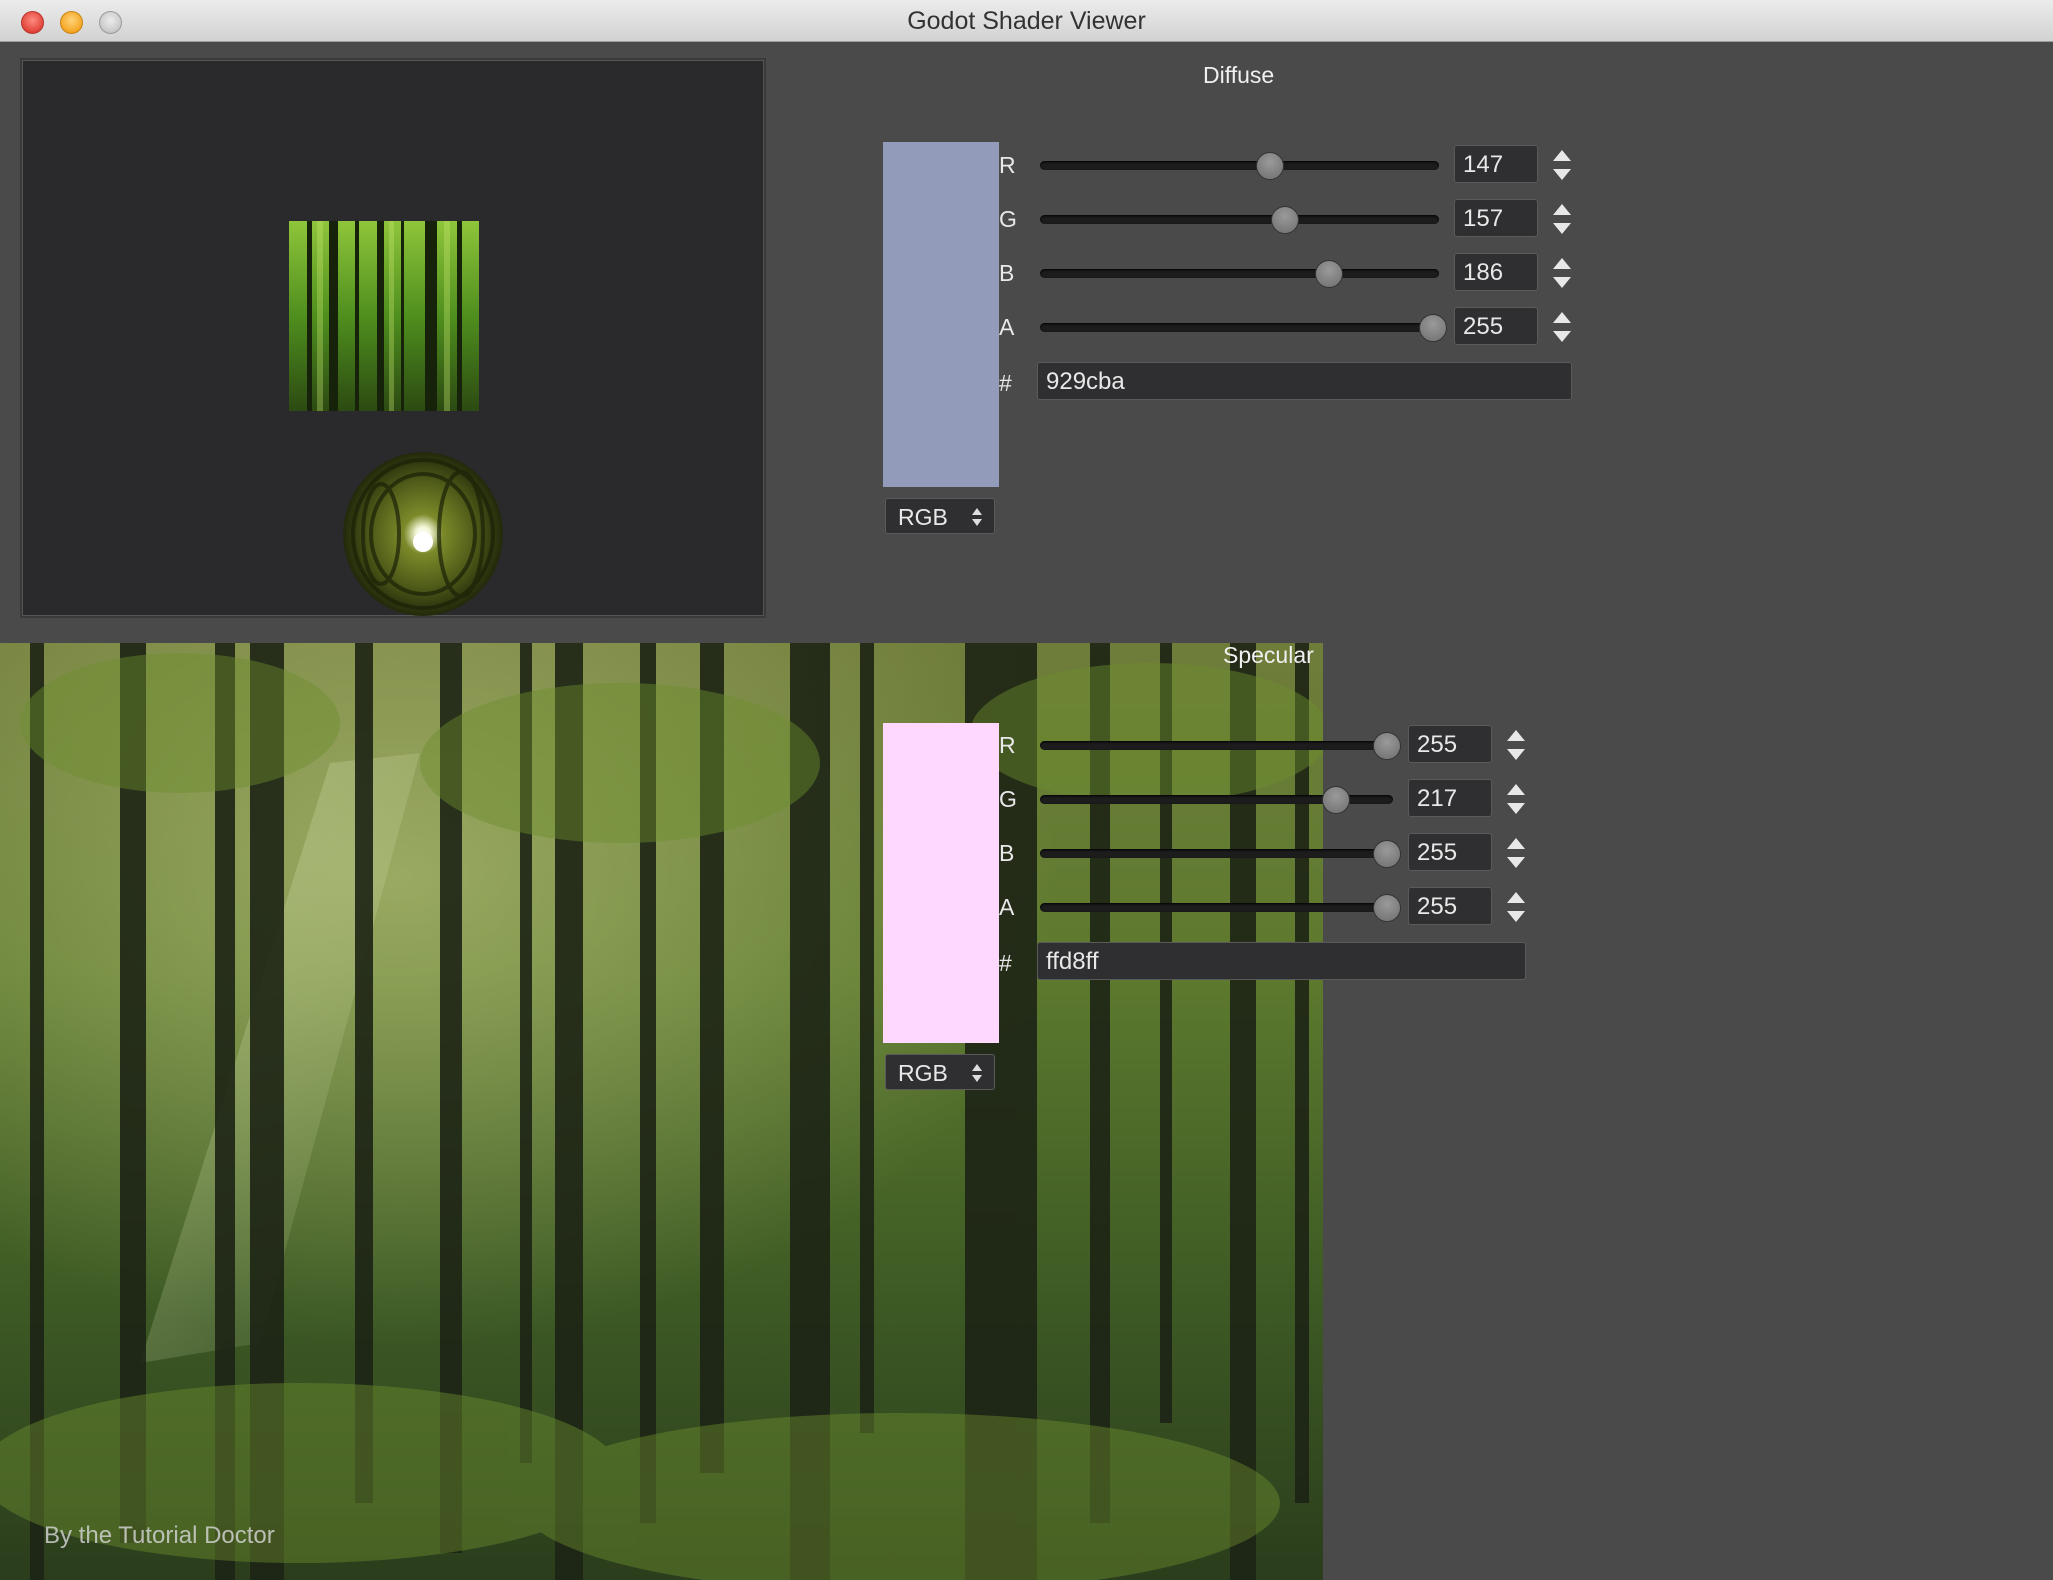 The image size is (2053, 1580). What do you see at coordinates (1239, 165) in the screenshot?
I see `diffuse-slider-r` at bounding box center [1239, 165].